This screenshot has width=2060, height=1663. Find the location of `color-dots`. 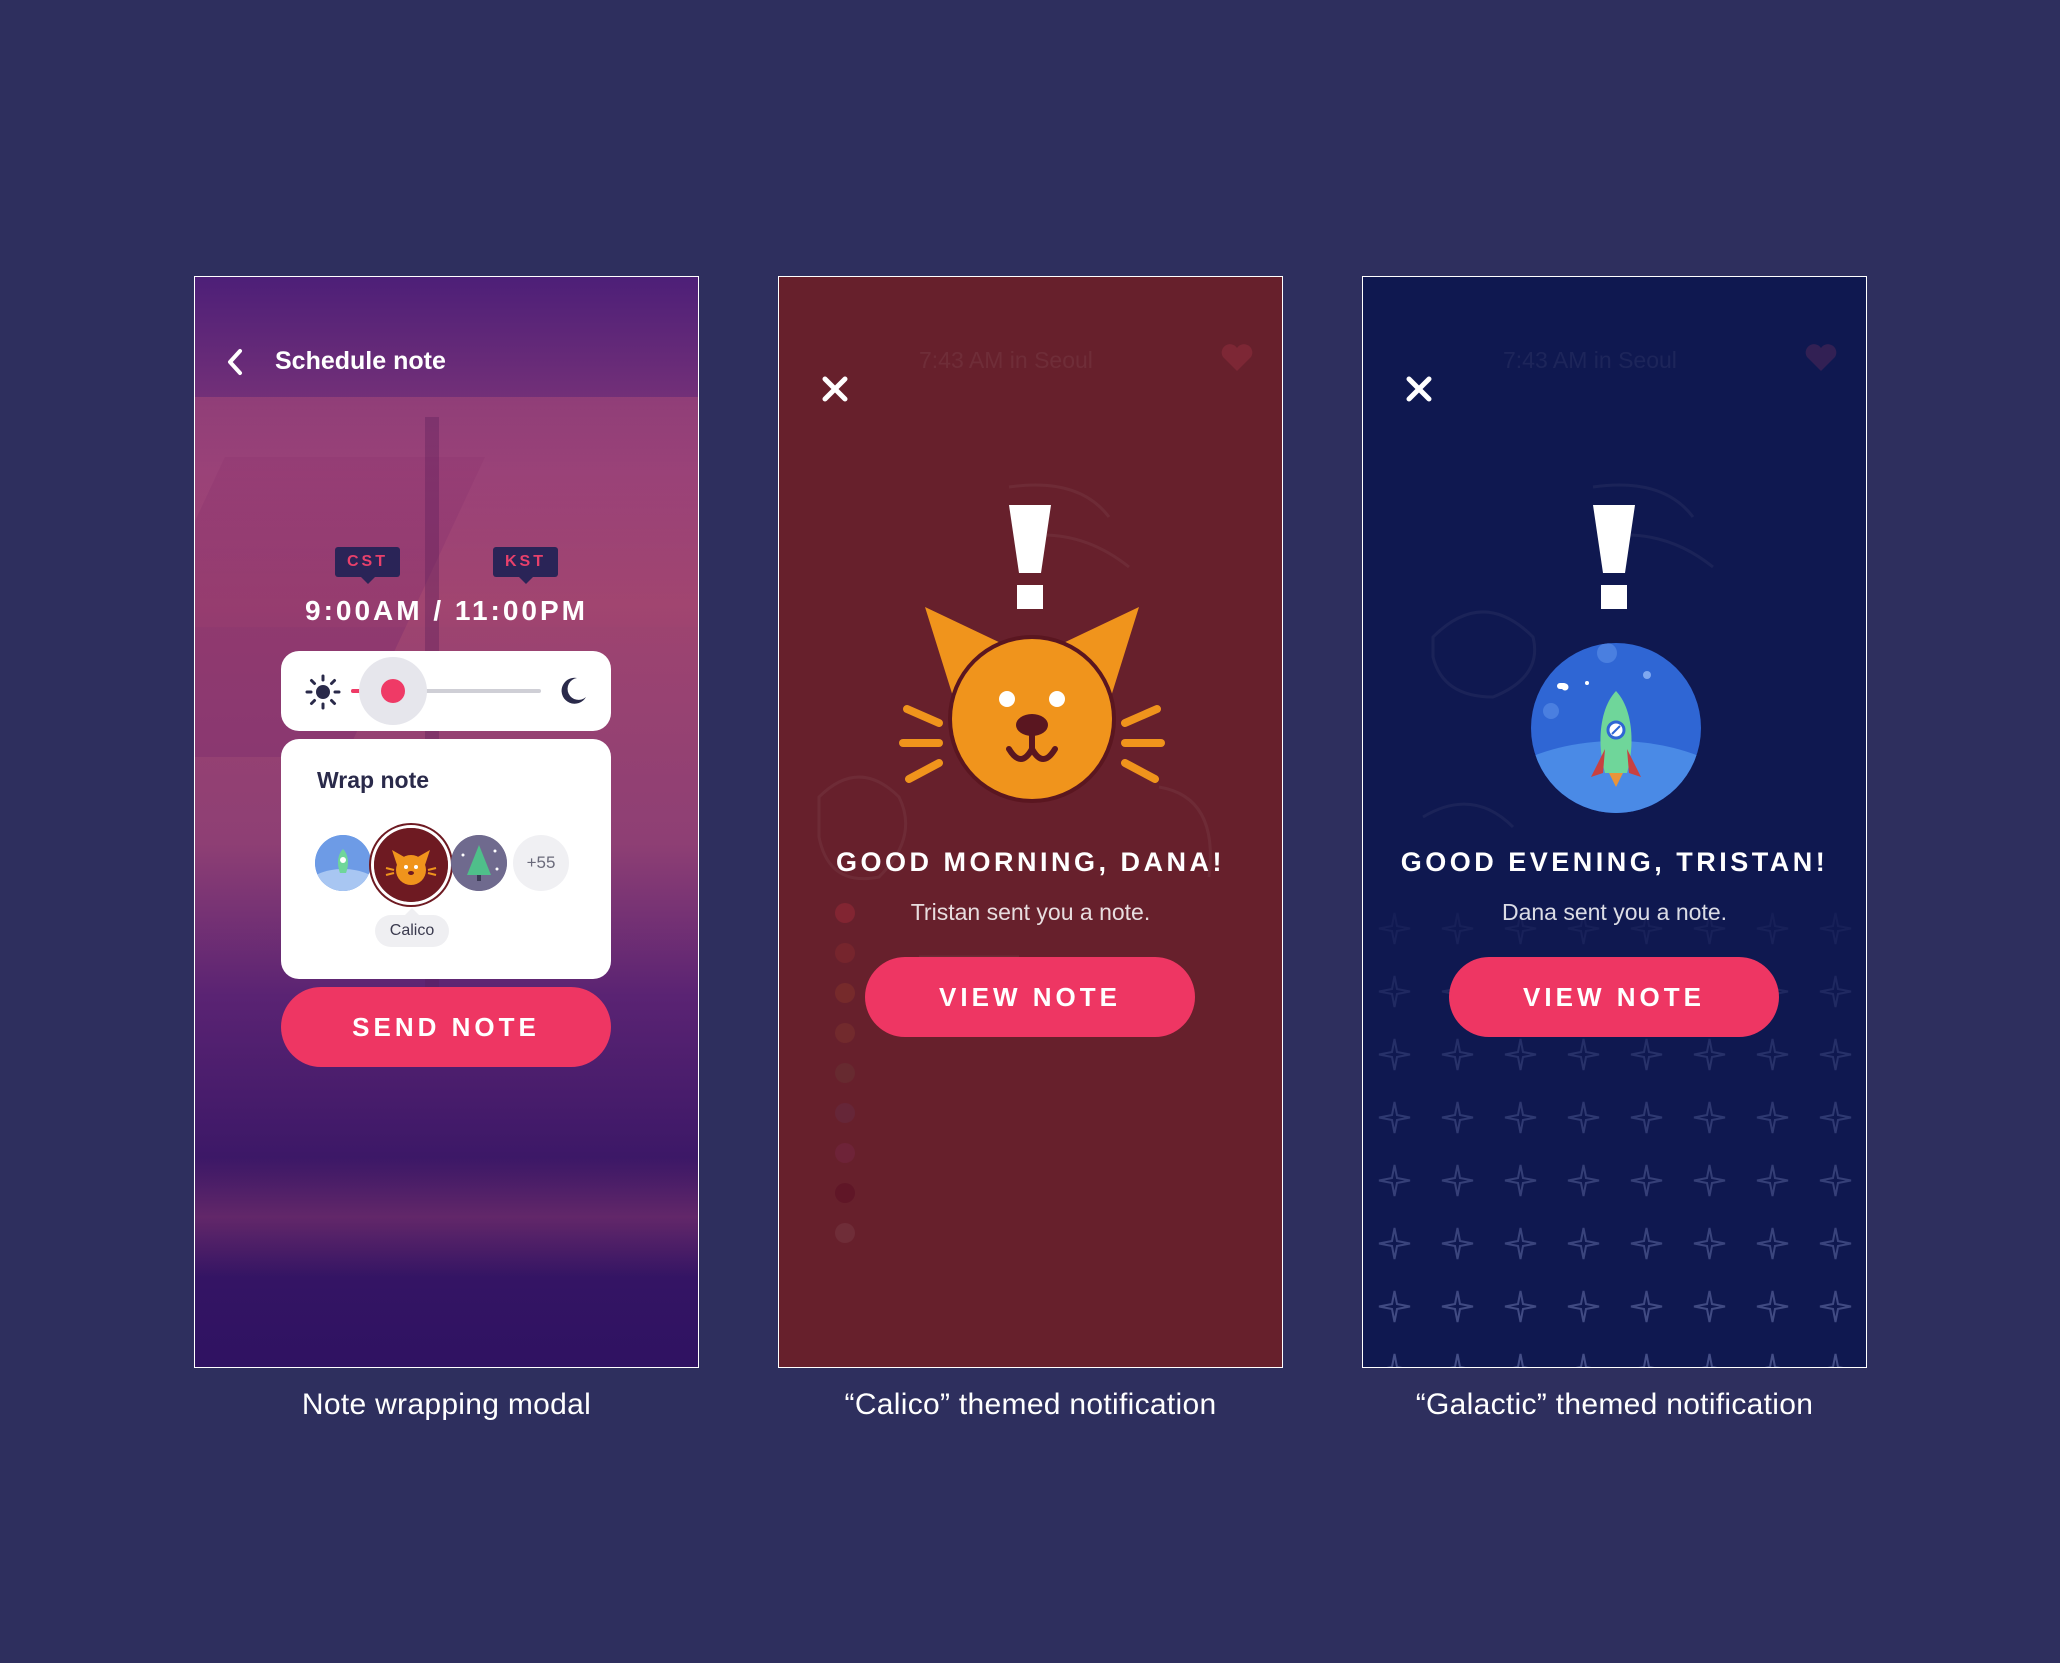

color-dots is located at coordinates (845, 1113).